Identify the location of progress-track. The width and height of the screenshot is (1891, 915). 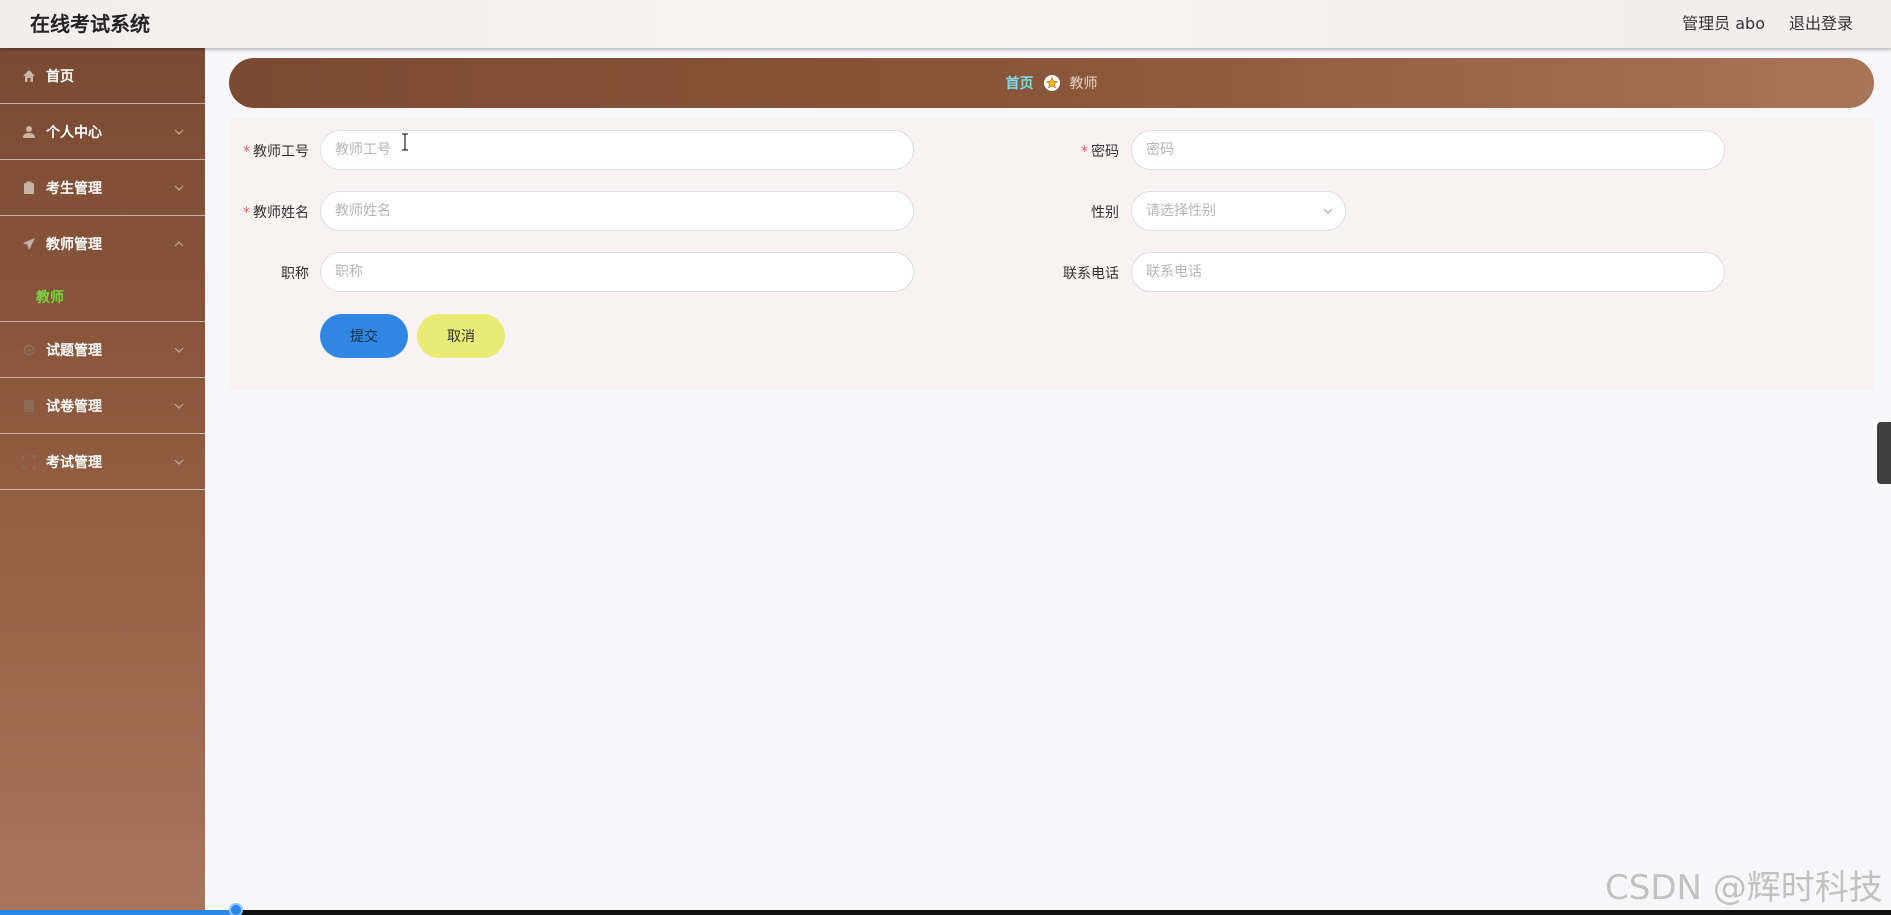
(945, 912).